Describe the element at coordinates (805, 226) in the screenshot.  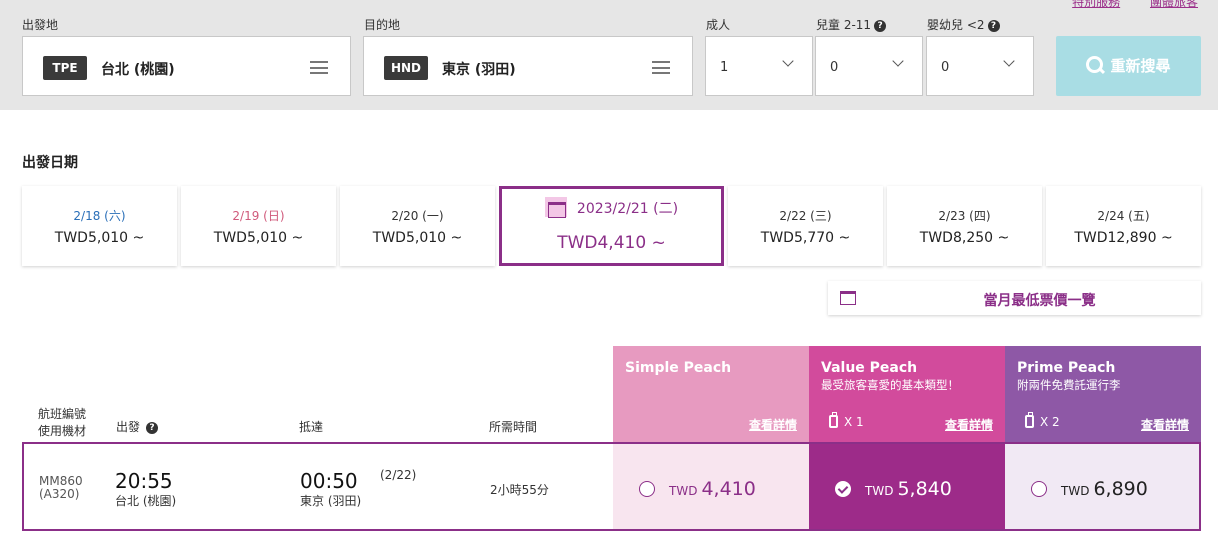
I see `date-card-0222: 2/22 (三) TWD5,770 ~` at that location.